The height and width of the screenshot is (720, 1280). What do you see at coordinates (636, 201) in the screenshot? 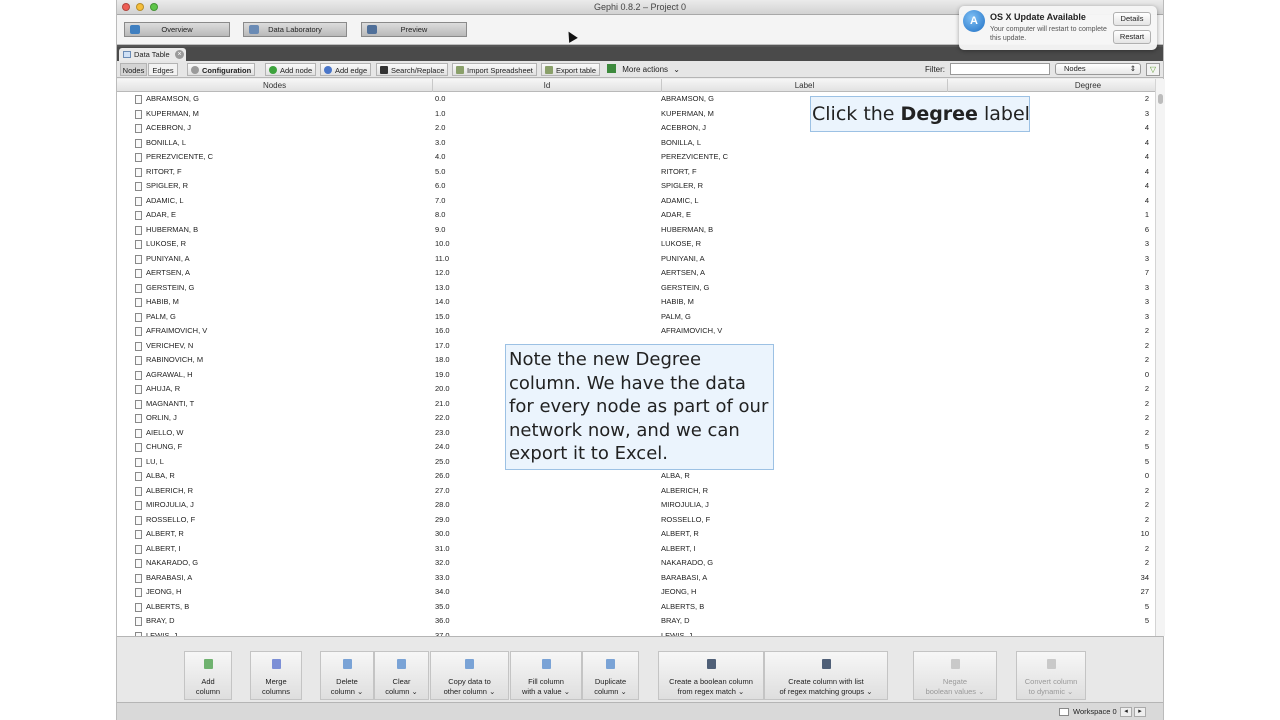
I see `table-row: ADAMIC, L 7.0 ADAMIC, L 4` at bounding box center [636, 201].